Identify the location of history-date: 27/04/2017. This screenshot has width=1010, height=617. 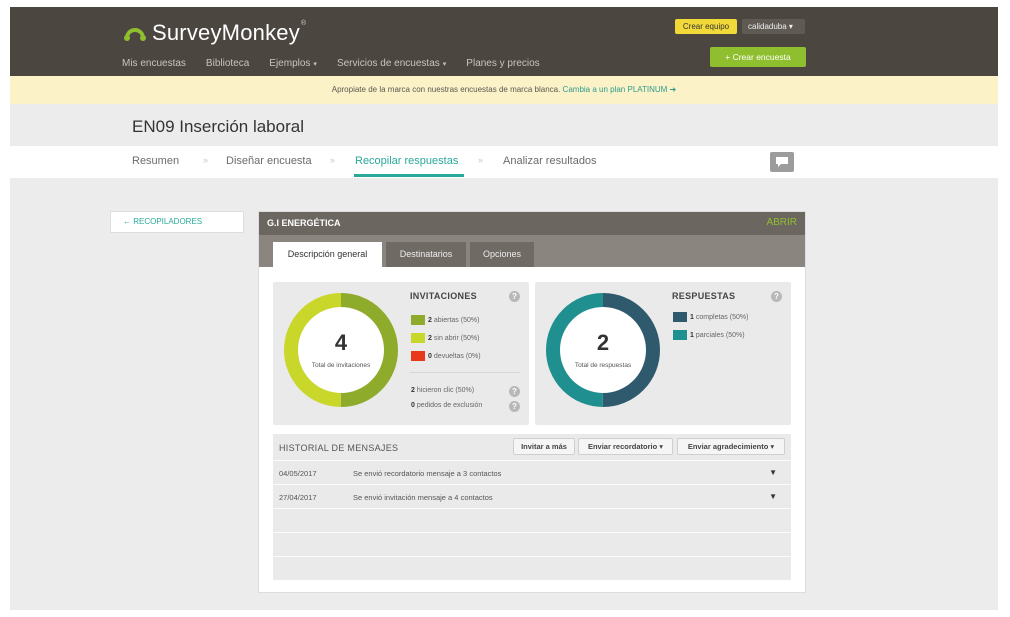
(298, 497).